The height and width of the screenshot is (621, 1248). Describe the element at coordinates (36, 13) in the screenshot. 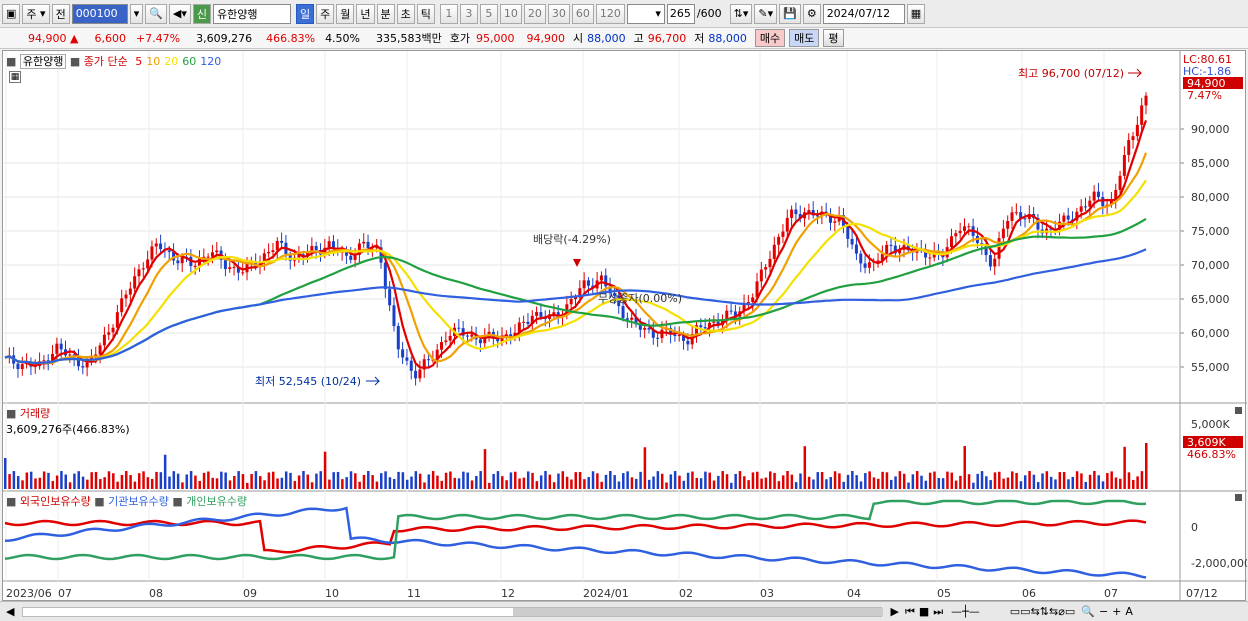

I see `period-type-select: 주 ▾` at that location.